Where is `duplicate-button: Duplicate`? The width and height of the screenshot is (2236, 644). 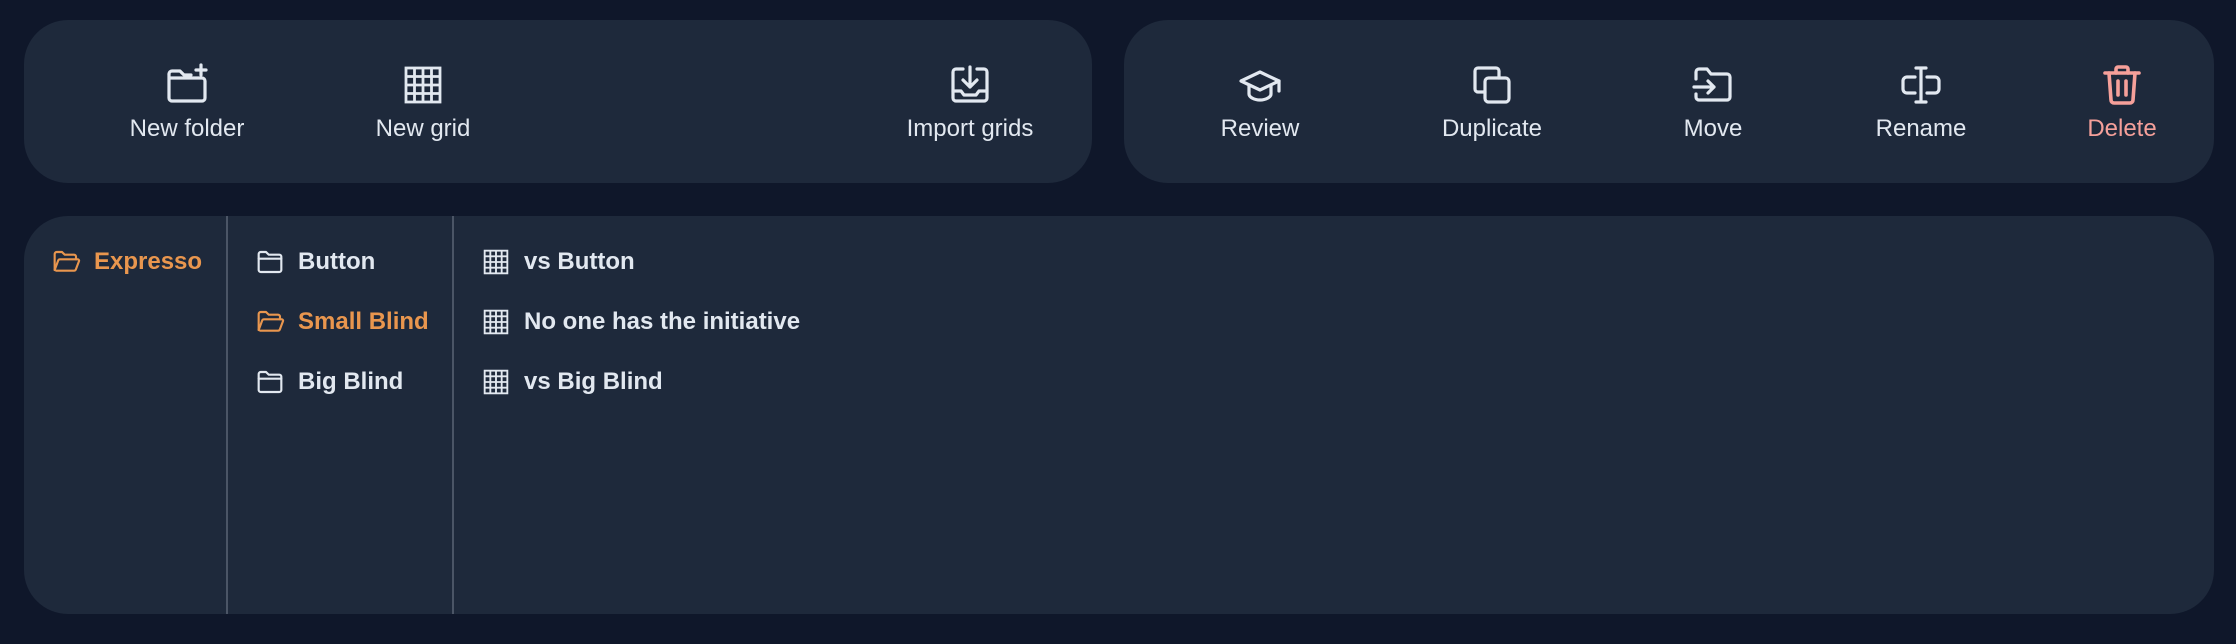 duplicate-button: Duplicate is located at coordinates (1492, 101).